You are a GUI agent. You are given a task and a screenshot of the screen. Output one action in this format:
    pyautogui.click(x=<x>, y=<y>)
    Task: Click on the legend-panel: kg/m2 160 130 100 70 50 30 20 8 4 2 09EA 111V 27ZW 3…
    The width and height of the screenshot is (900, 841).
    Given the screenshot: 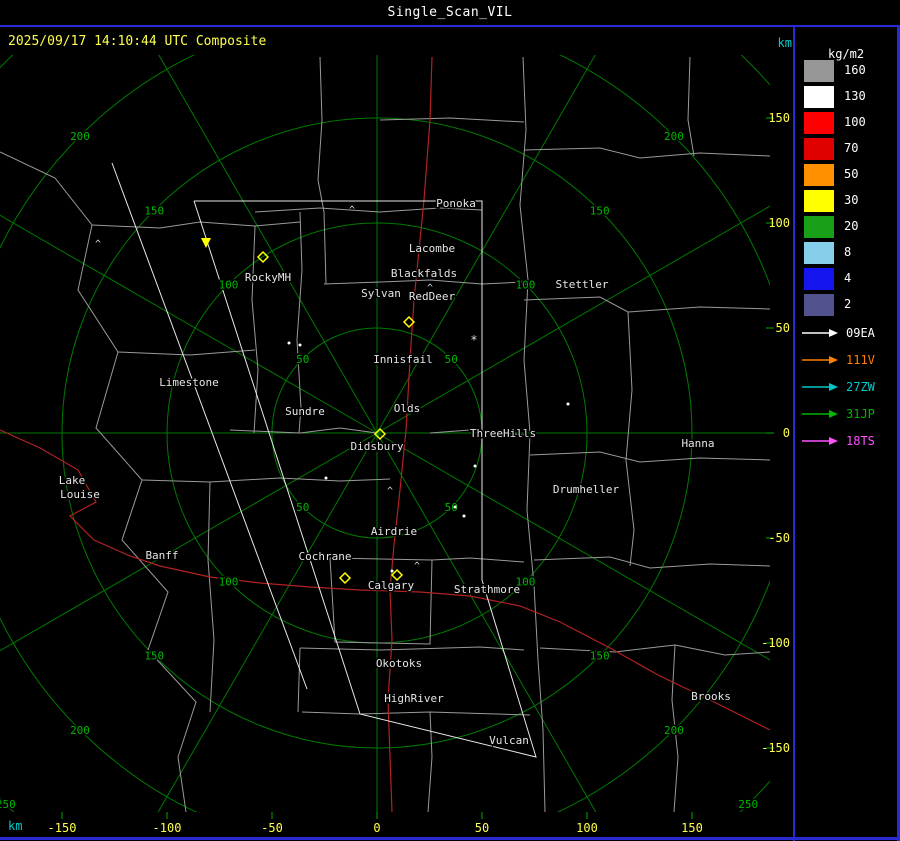 What is the action you would take?
    pyautogui.click(x=848, y=434)
    